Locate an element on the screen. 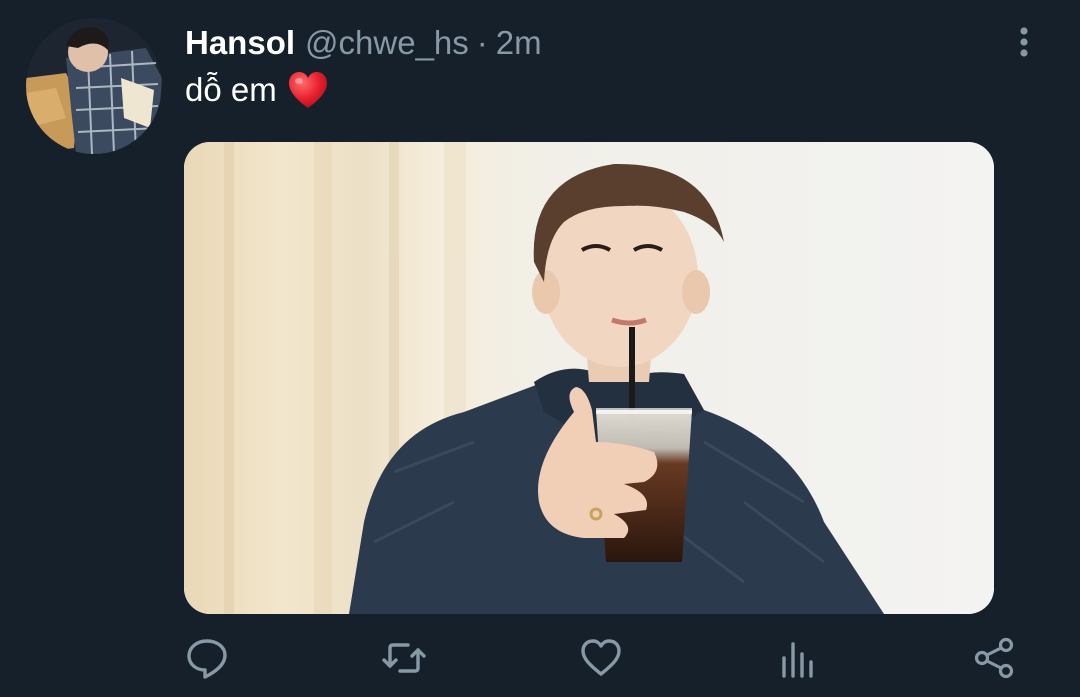 The image size is (1080, 697). avatar is located at coordinates (94, 86).